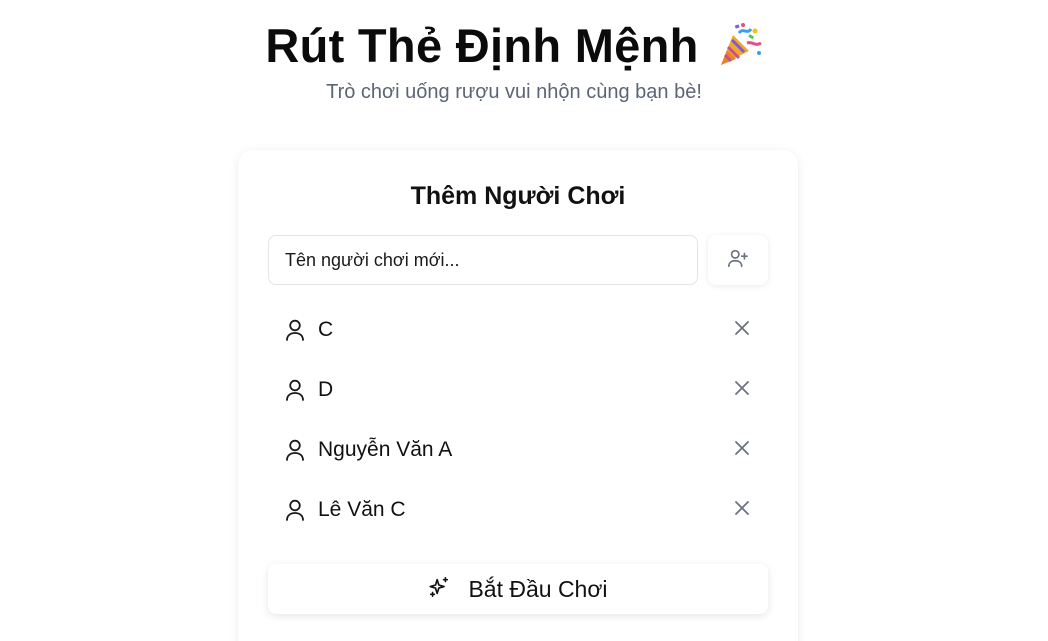  What do you see at coordinates (518, 510) in the screenshot?
I see `player-item: Lê Văn C` at bounding box center [518, 510].